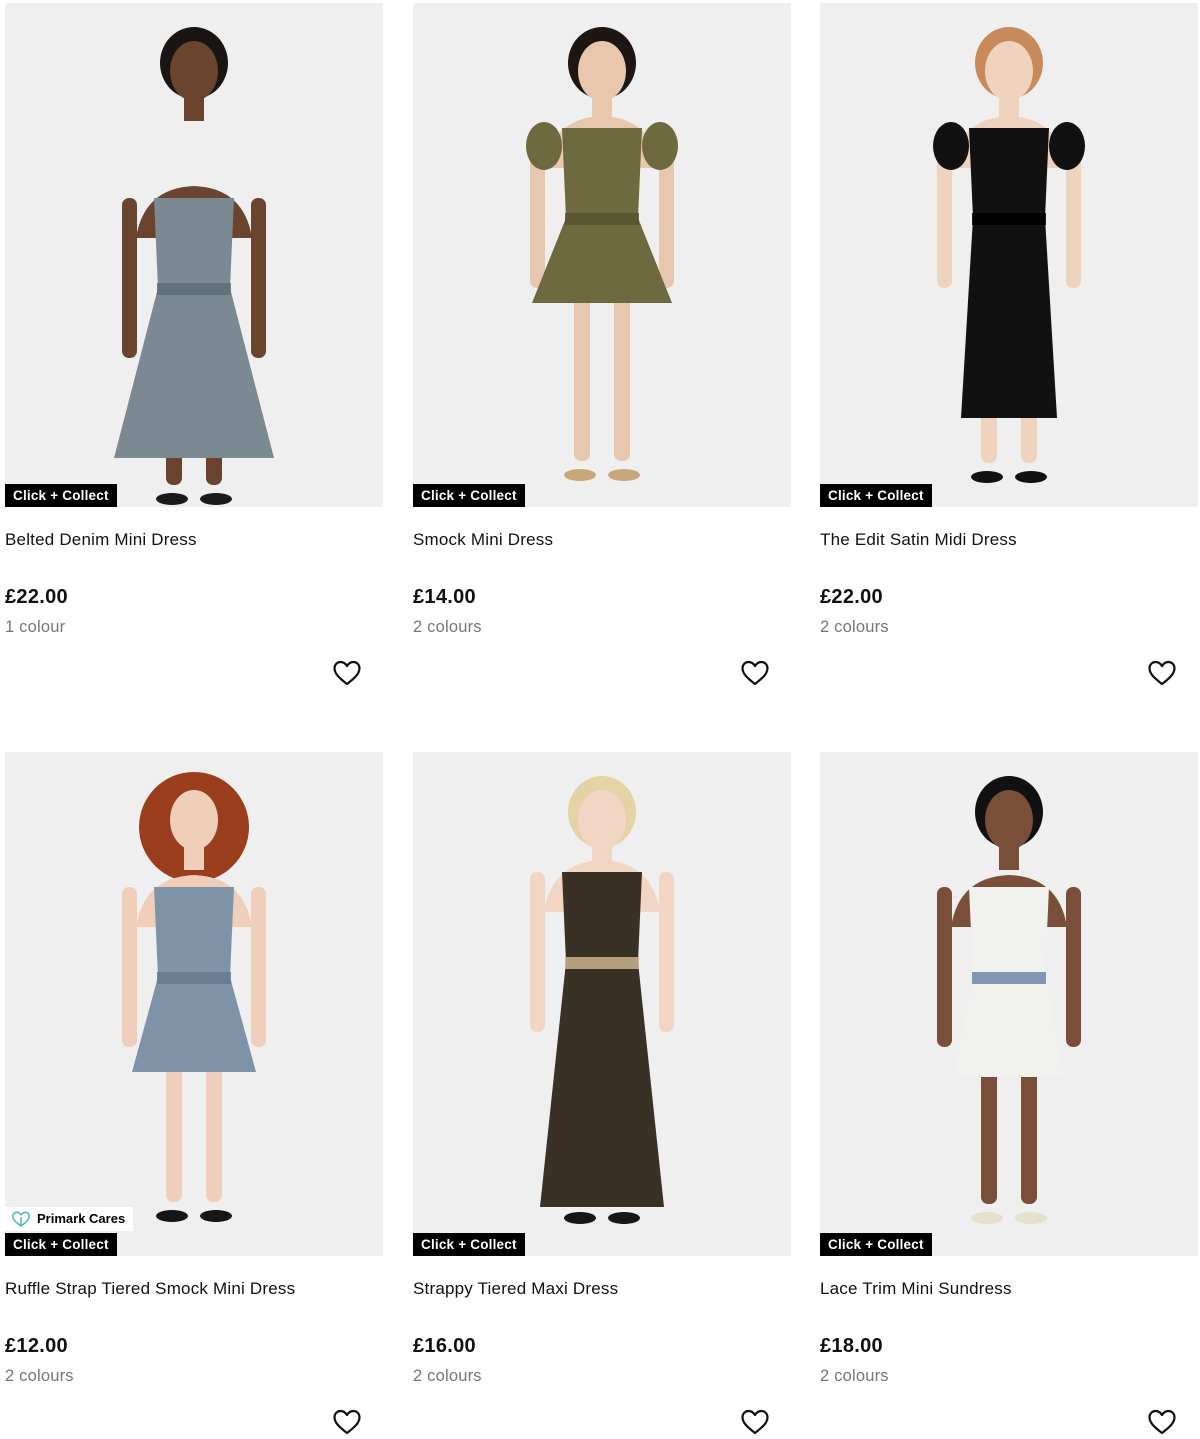  I want to click on product-price: £14.00, so click(444, 597).